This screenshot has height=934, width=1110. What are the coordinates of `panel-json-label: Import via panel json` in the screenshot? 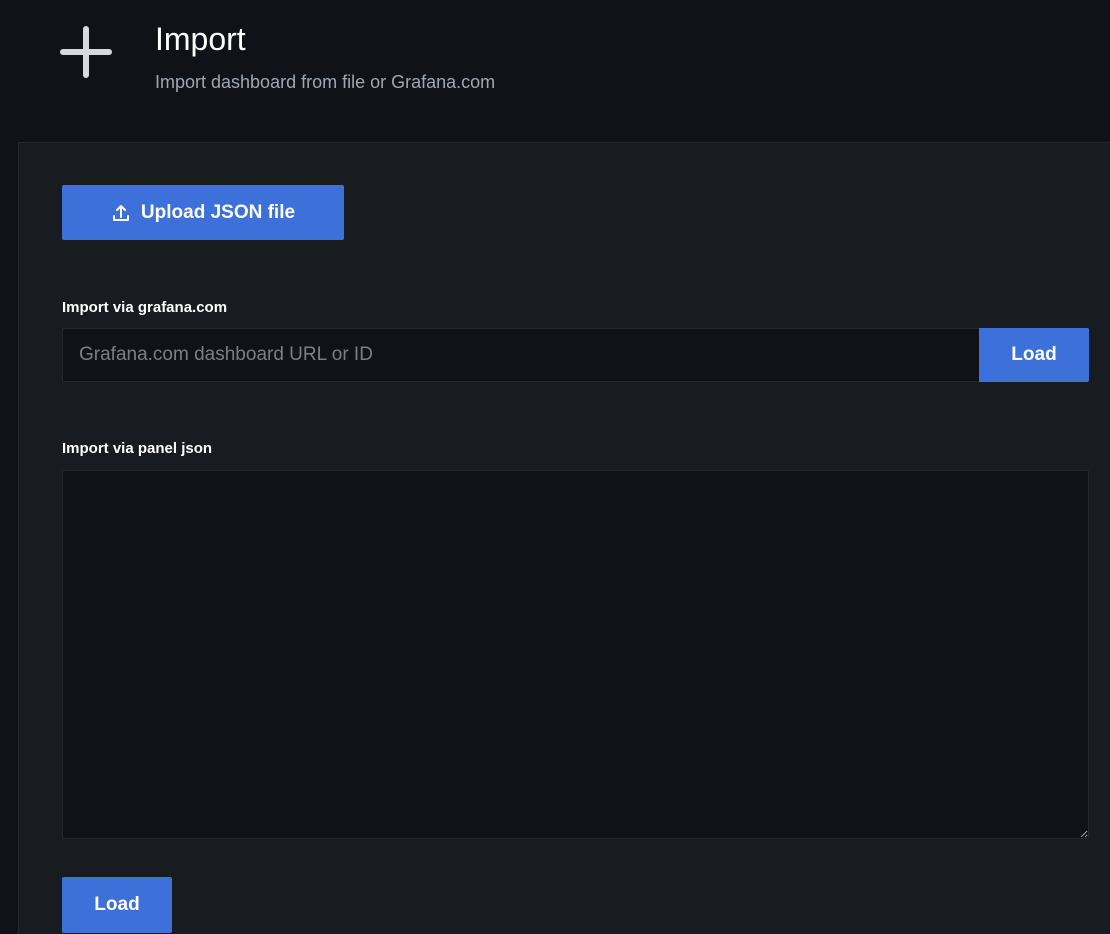 It's located at (137, 448).